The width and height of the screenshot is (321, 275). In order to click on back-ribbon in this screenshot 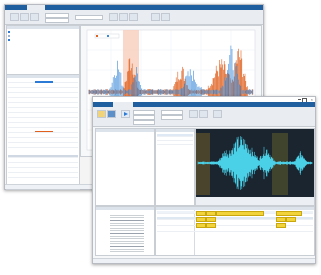, I will do `click(134, 15)`.